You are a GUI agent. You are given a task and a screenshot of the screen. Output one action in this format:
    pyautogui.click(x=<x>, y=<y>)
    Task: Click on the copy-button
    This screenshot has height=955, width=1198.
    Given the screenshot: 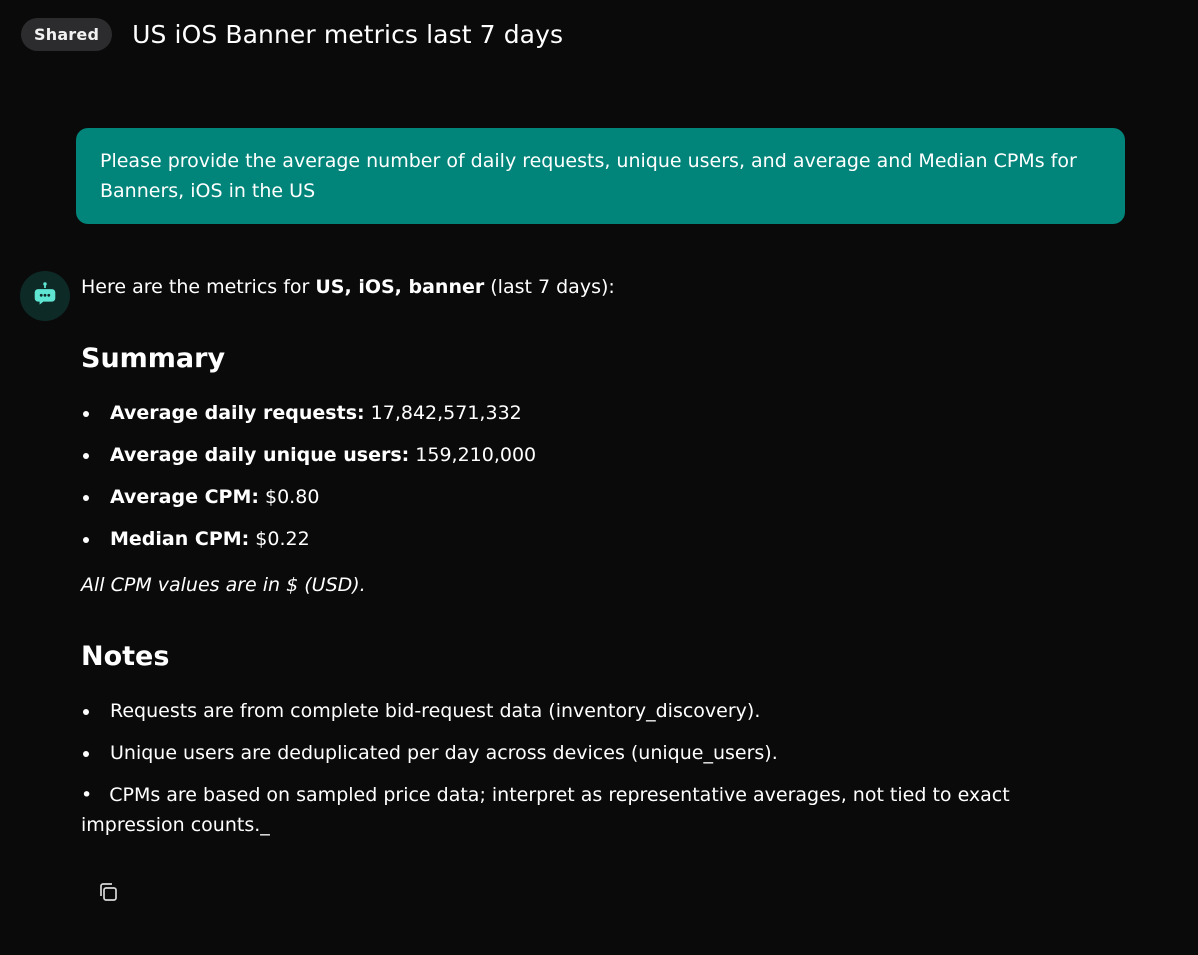 What is the action you would take?
    pyautogui.click(x=108, y=894)
    